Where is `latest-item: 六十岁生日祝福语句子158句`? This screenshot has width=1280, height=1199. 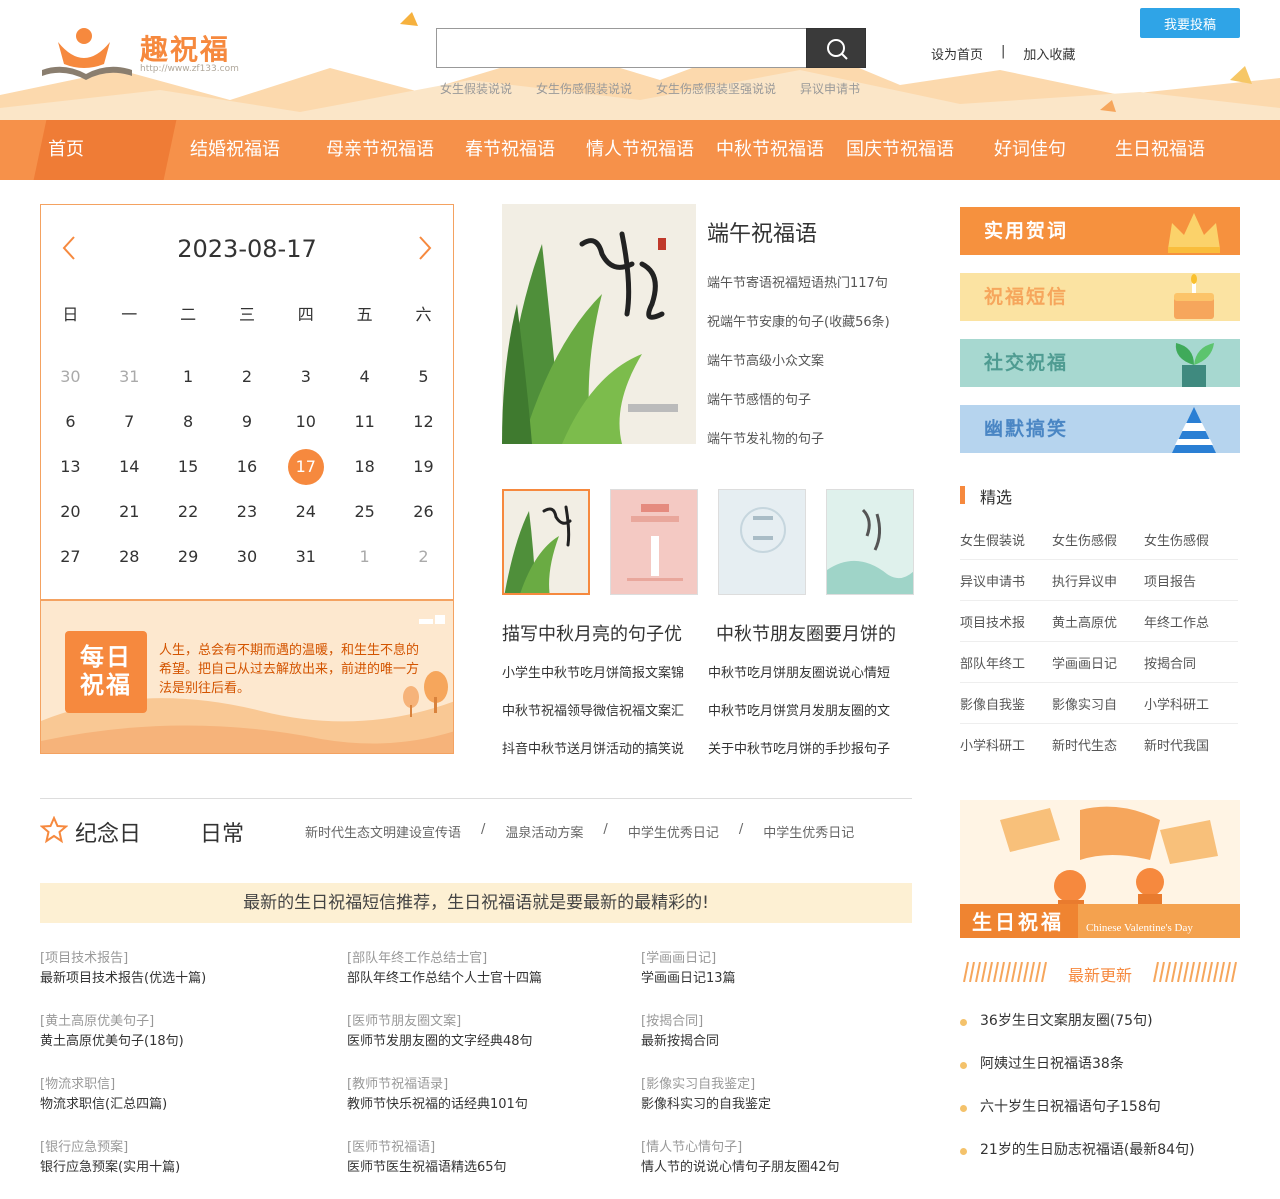 latest-item: 六十岁生日祝福语句子158句 is located at coordinates (1100, 1111).